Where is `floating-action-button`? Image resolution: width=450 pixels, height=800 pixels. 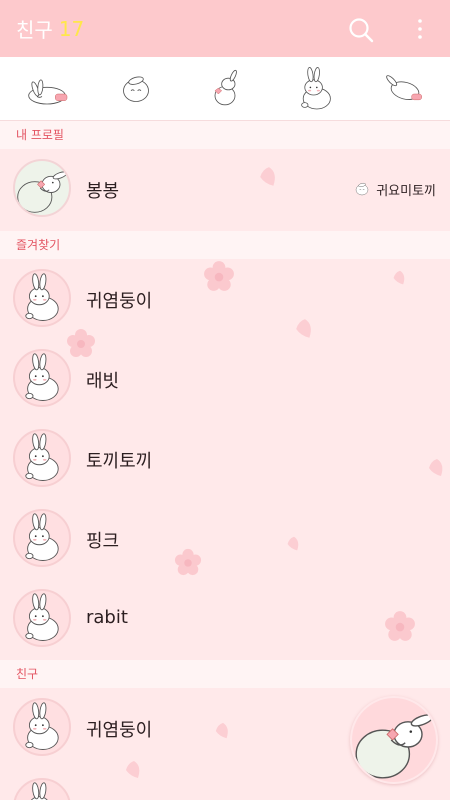 floating-action-button is located at coordinates (394, 740).